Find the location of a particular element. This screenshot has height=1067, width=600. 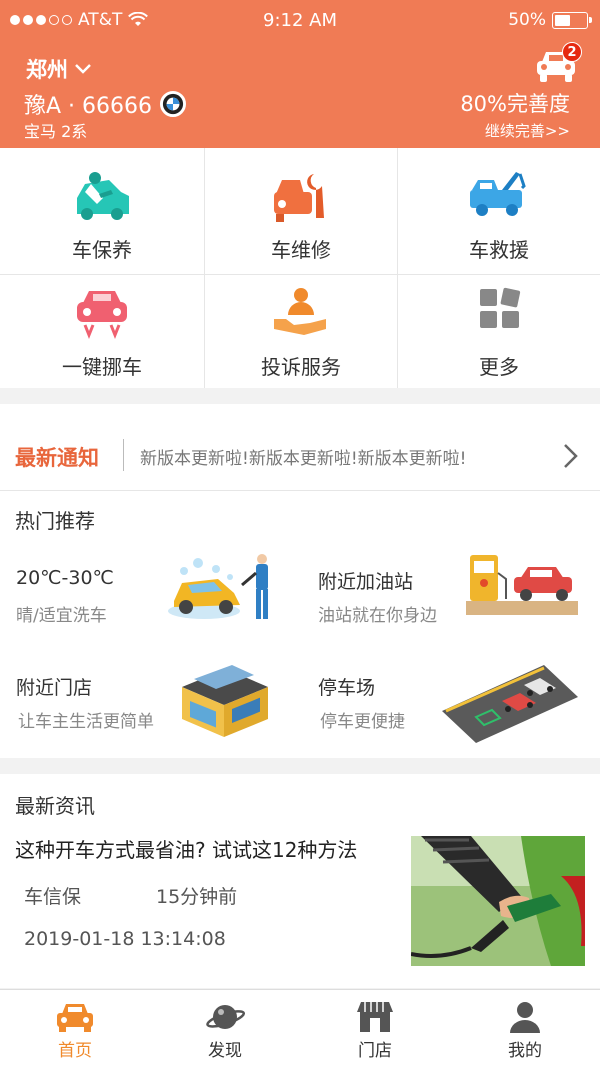

continue-completing-link: 继续完善>> is located at coordinates (527, 130).